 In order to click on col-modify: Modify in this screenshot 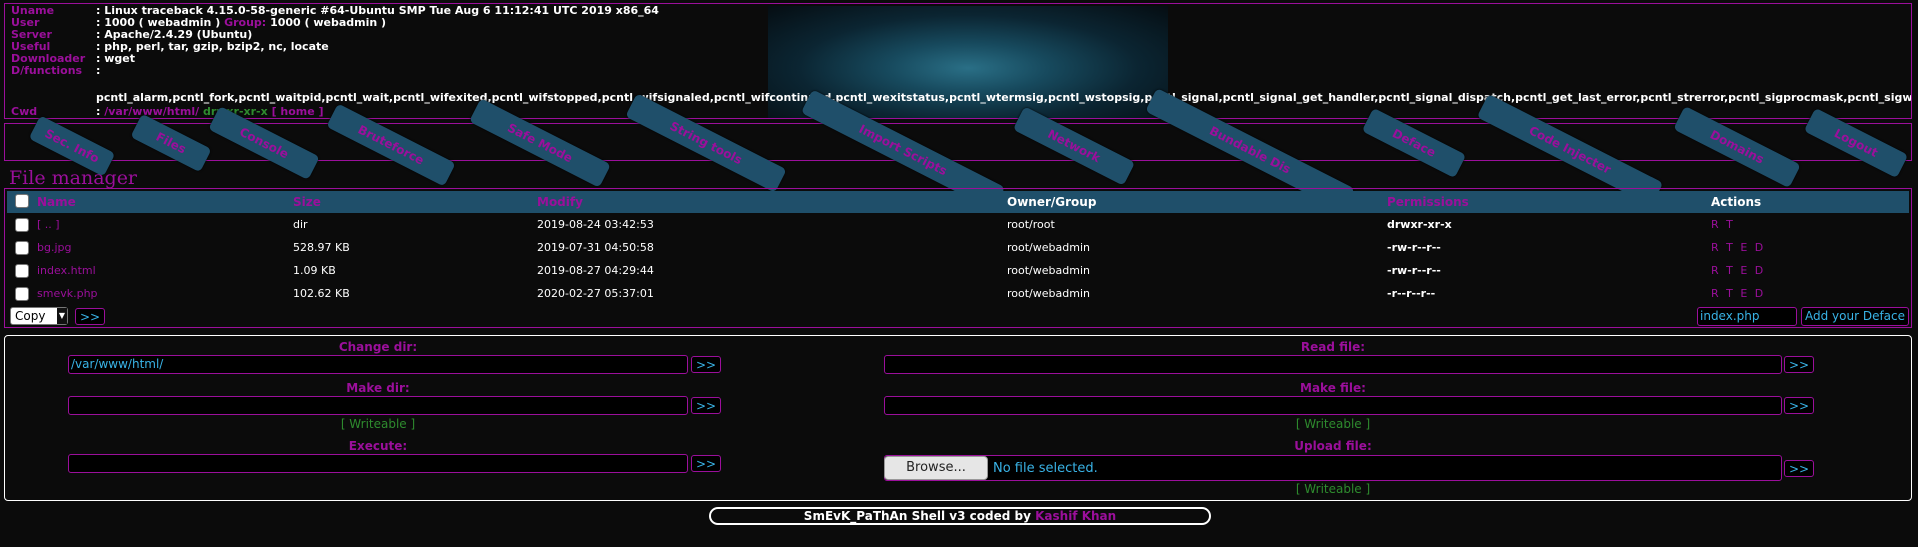, I will do `click(560, 202)`.